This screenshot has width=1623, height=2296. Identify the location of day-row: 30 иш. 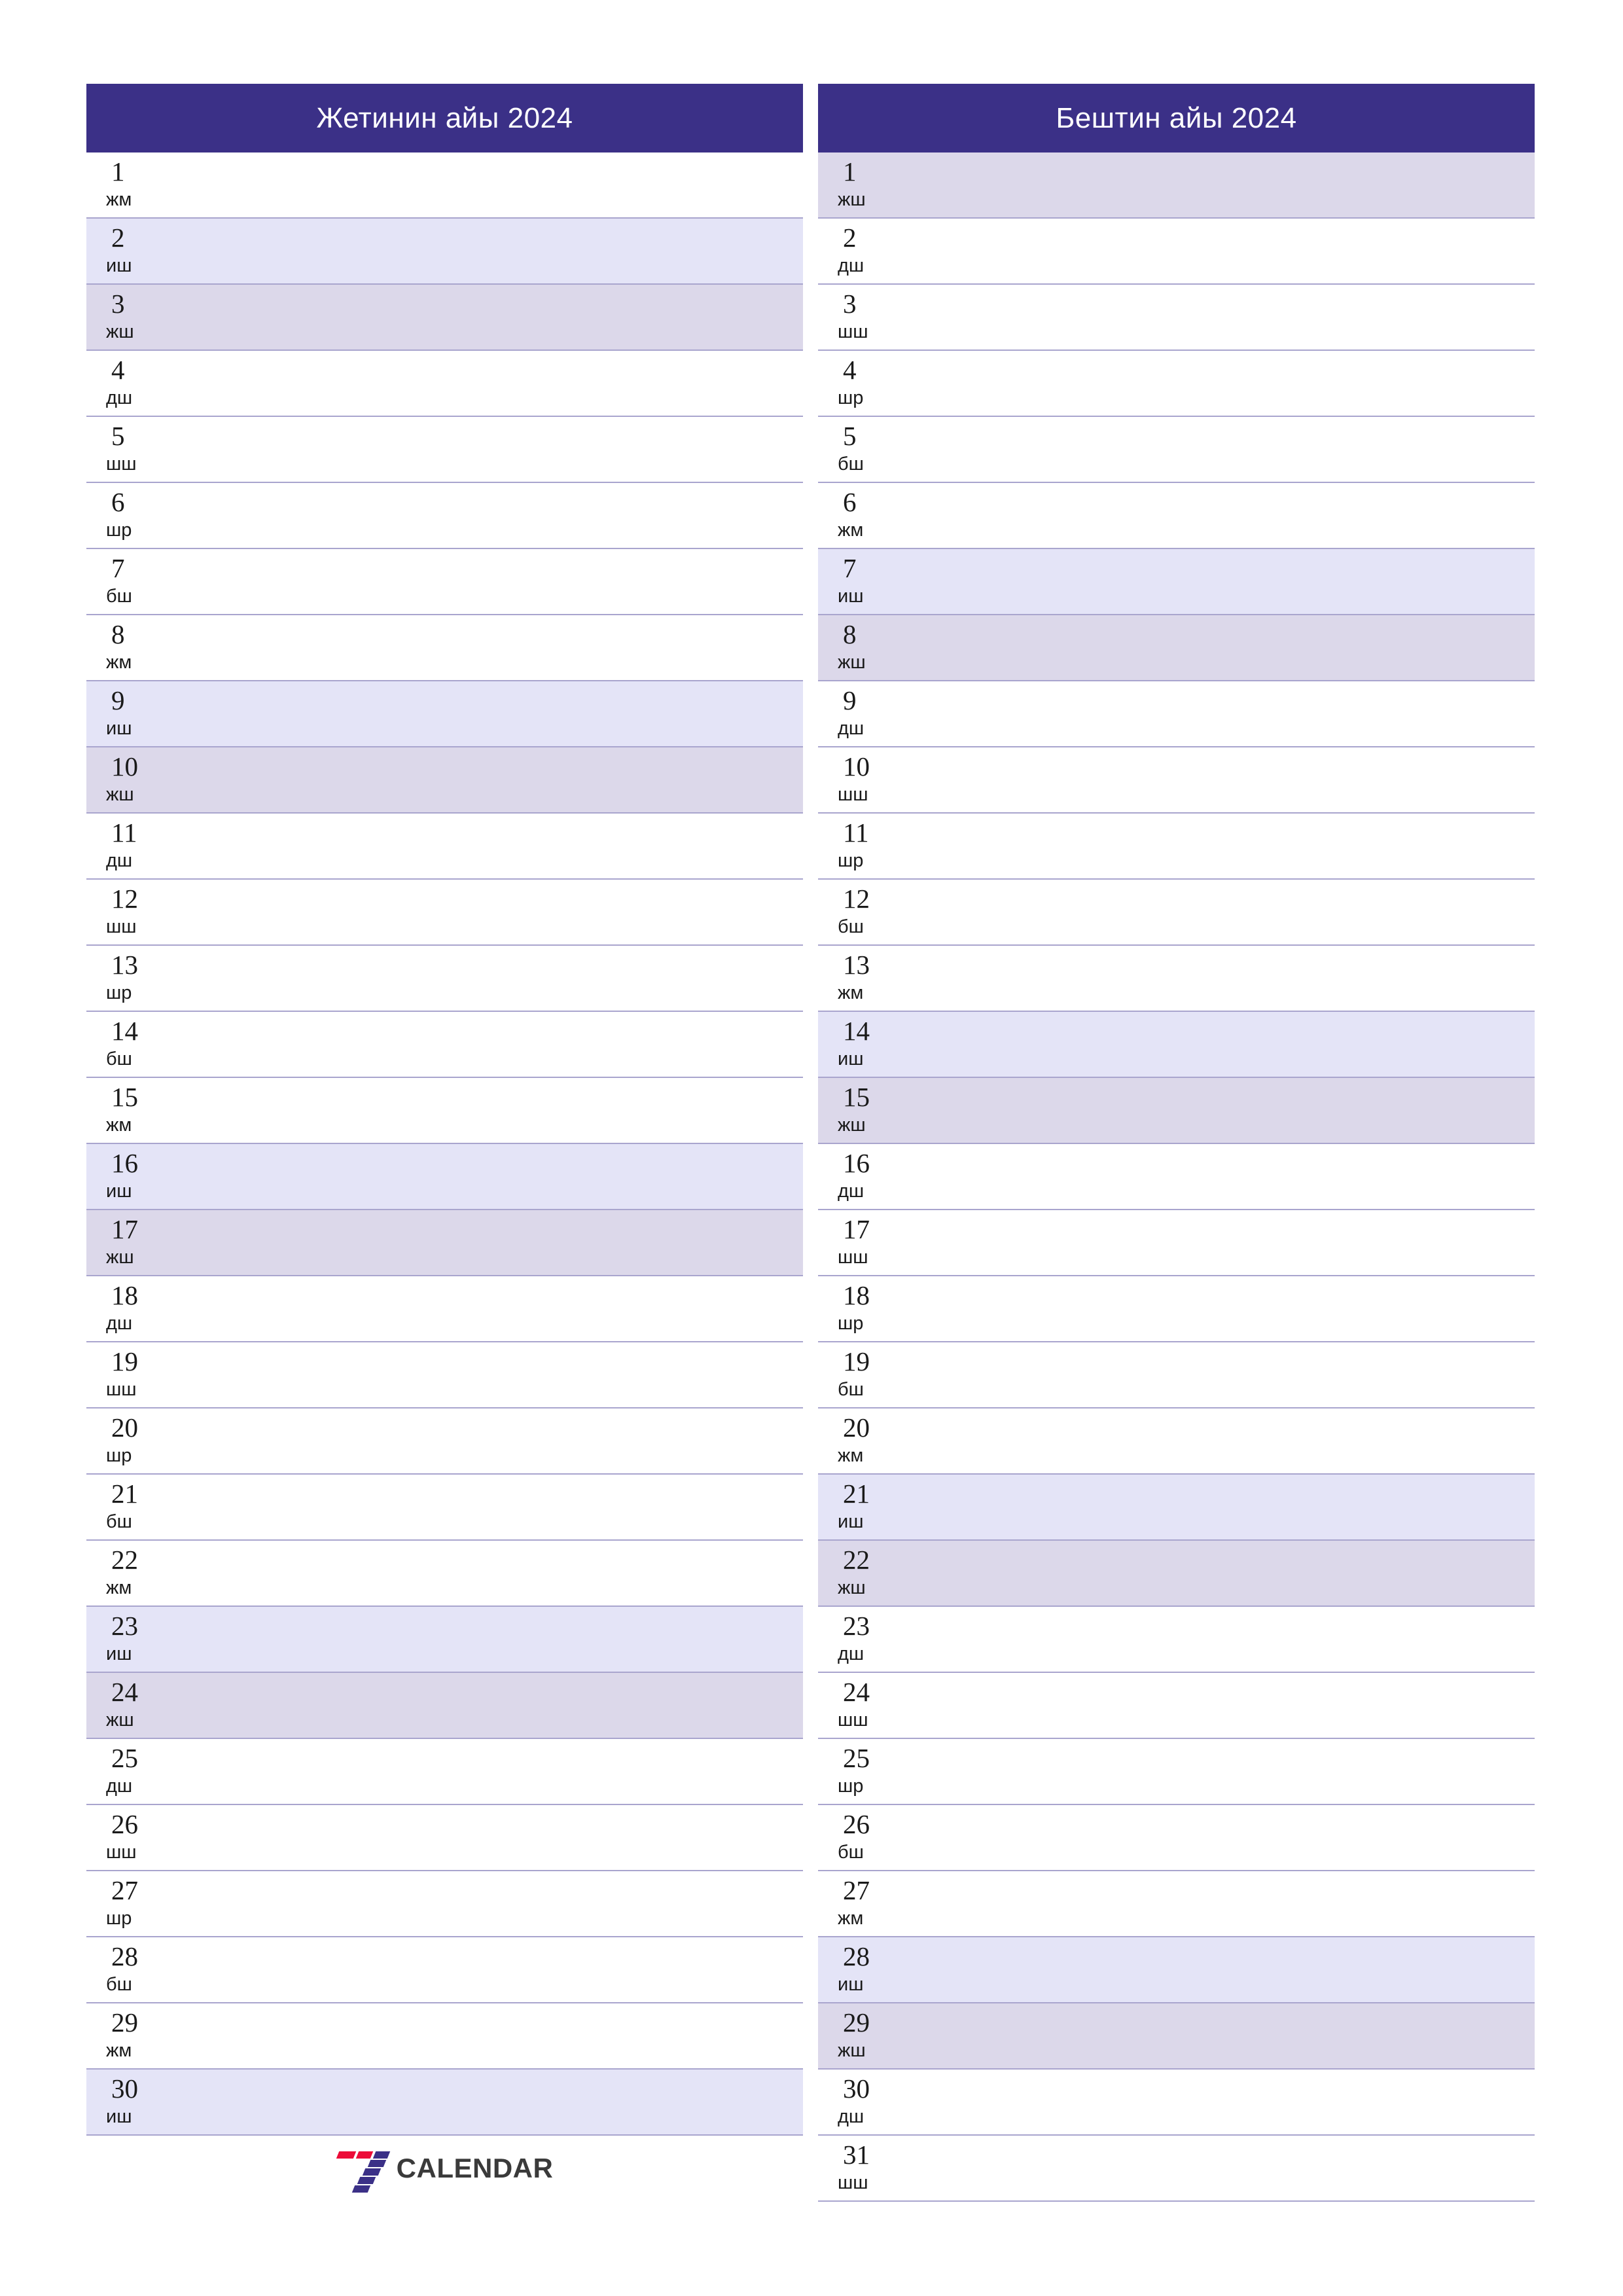
(445, 2103).